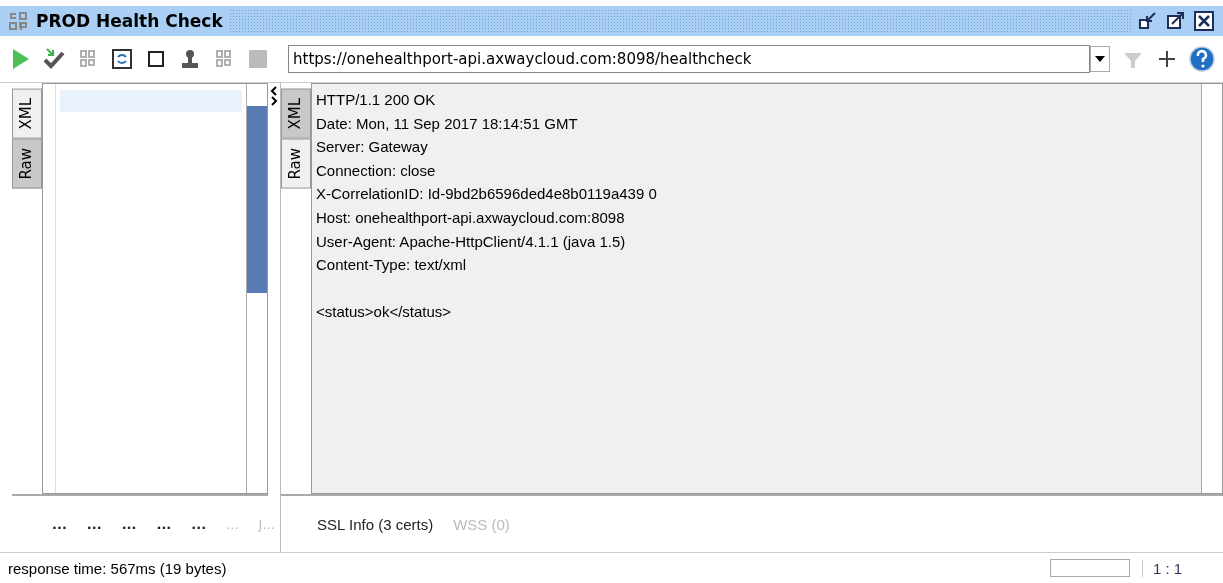  Describe the element at coordinates (392, 265) in the screenshot. I see `header-line: Content-Type: text/xml` at that location.